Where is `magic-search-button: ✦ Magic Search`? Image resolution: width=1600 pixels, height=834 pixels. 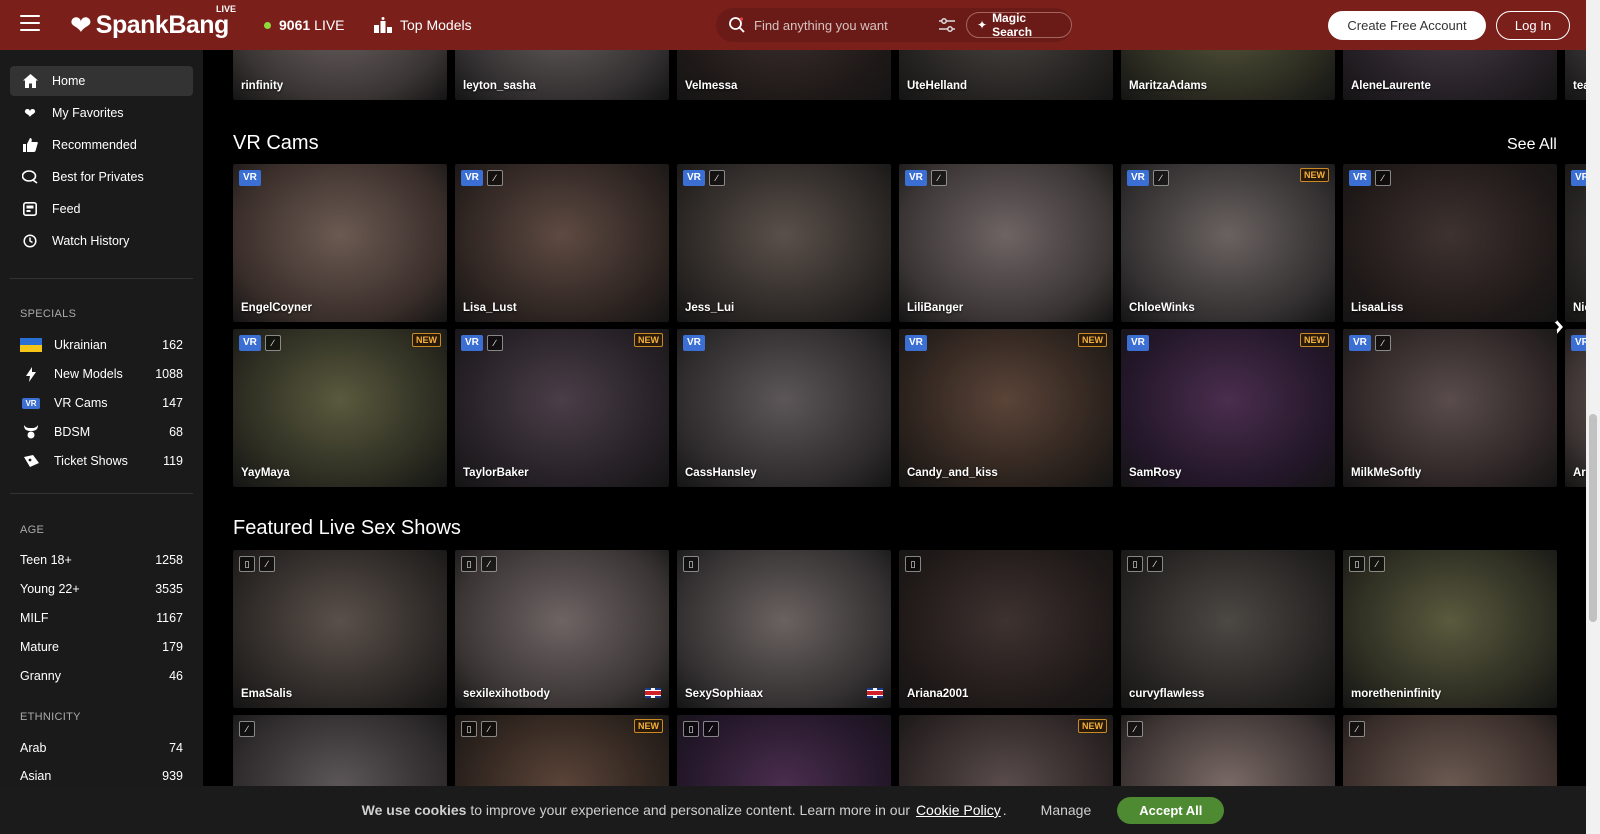
magic-search-button: ✦ Magic Search is located at coordinates (1019, 25).